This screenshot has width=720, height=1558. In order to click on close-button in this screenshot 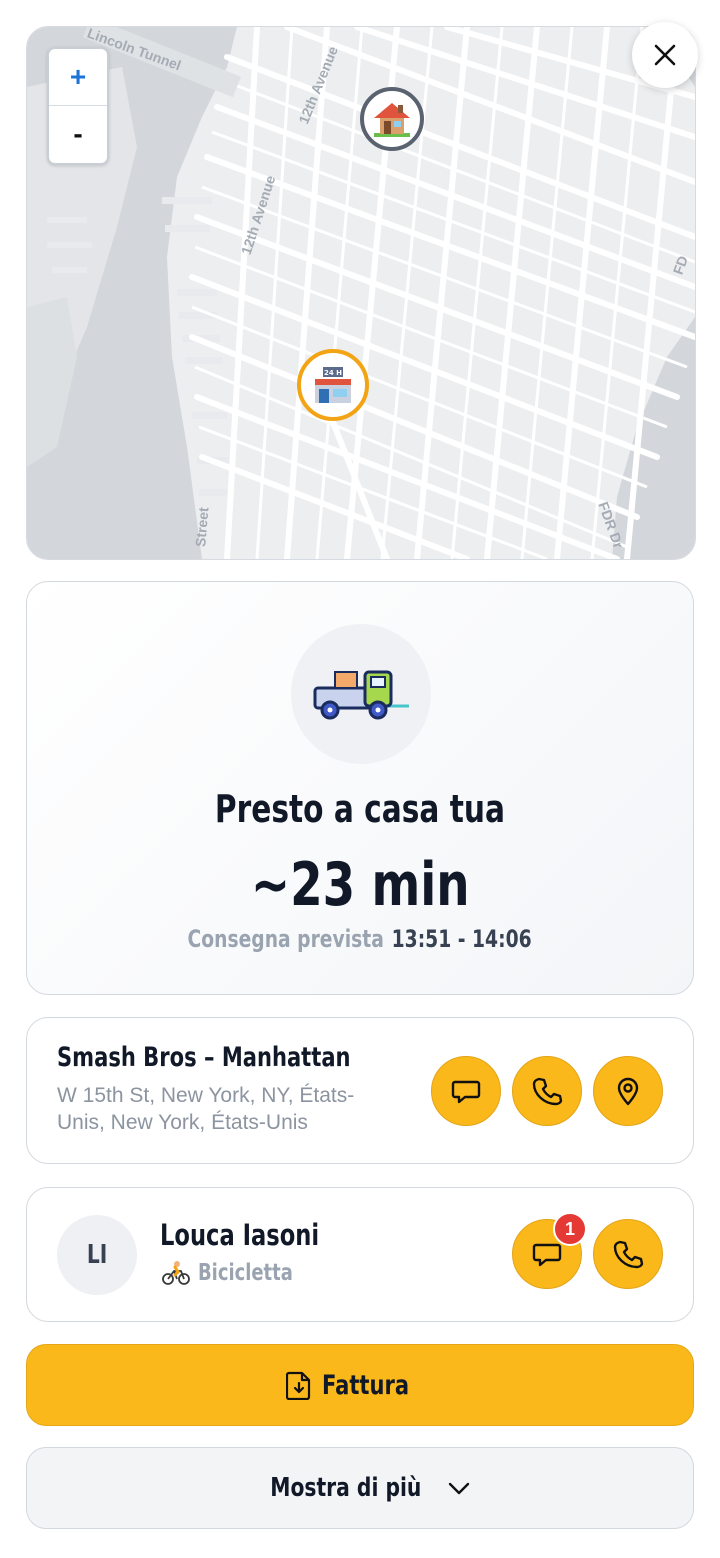, I will do `click(665, 55)`.